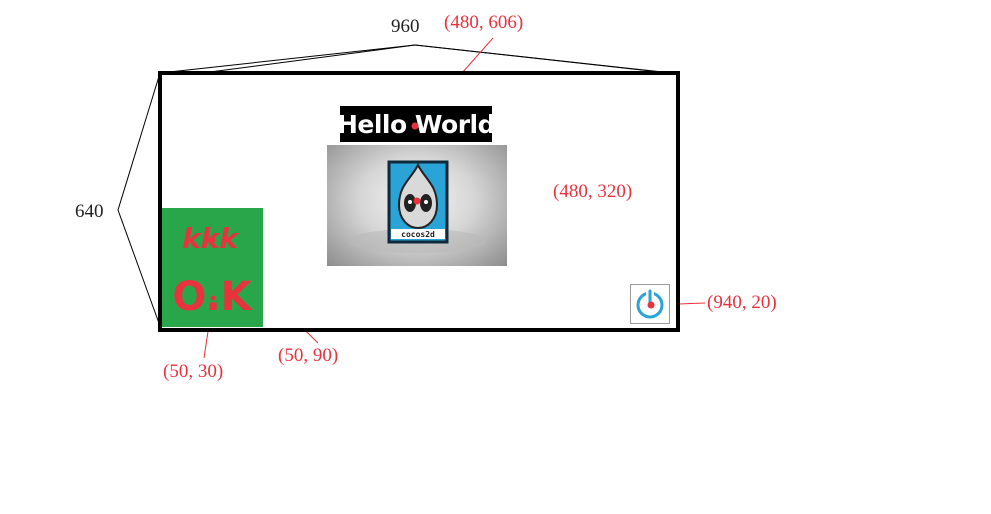  Describe the element at coordinates (484, 22) in the screenshot. I see `coord-hello-world: (480, 606)` at that location.